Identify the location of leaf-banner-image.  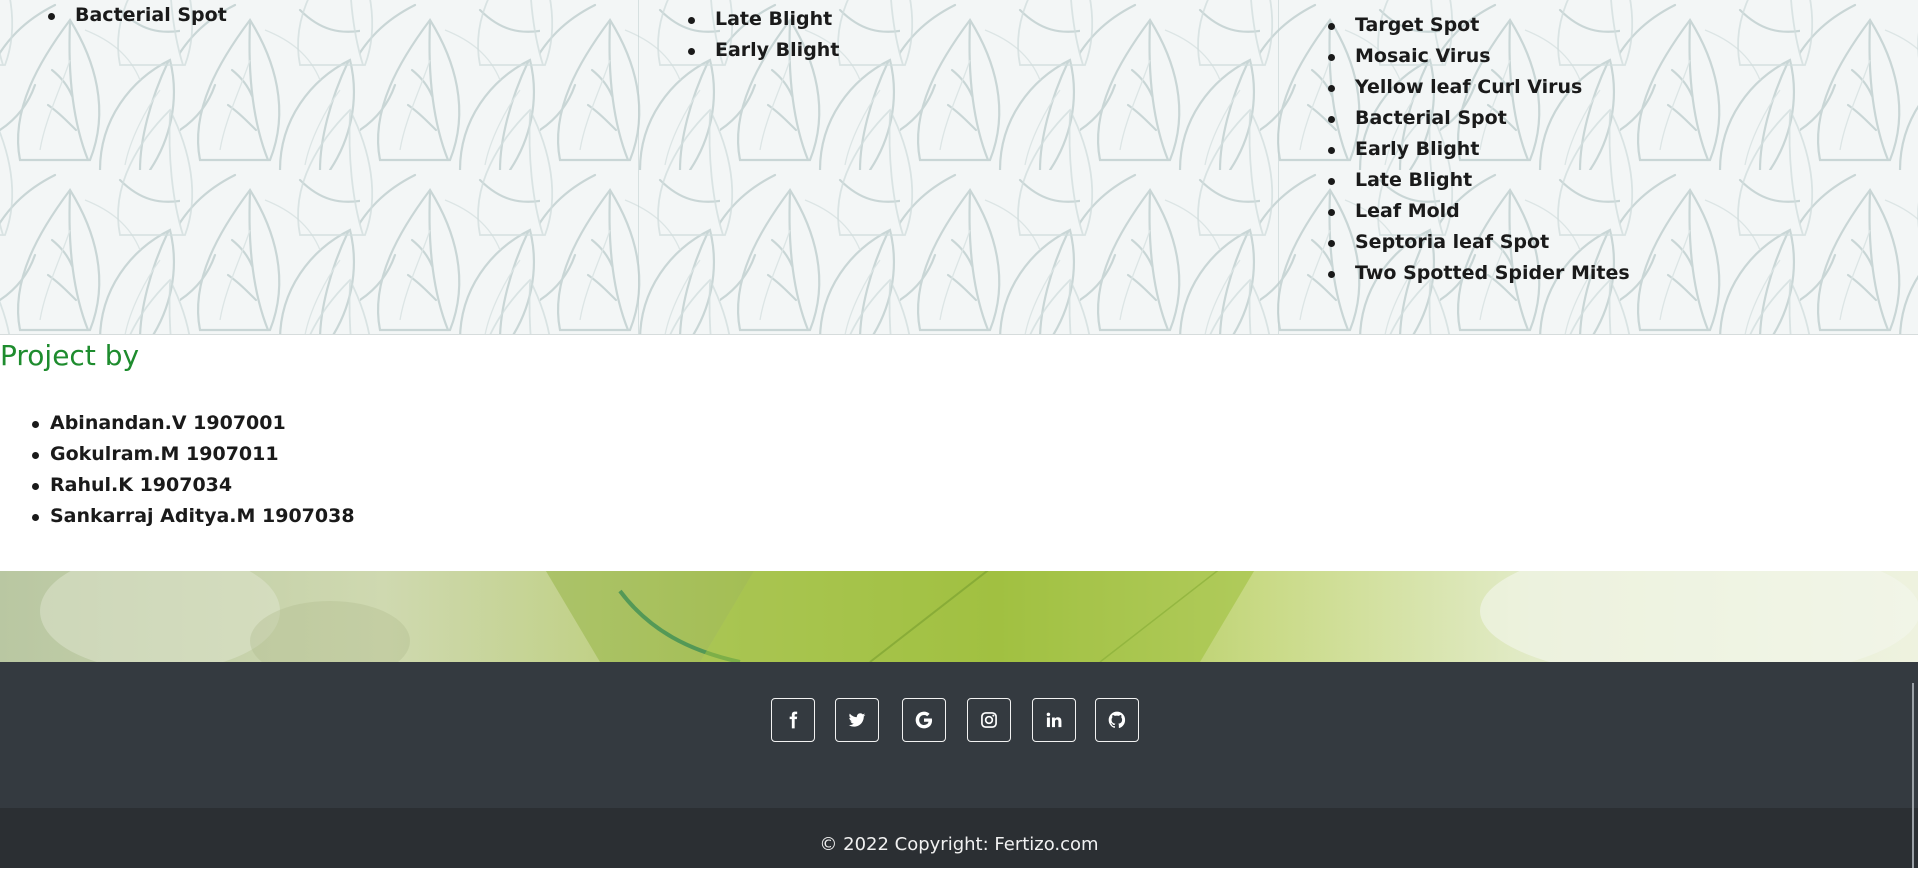
(959, 616).